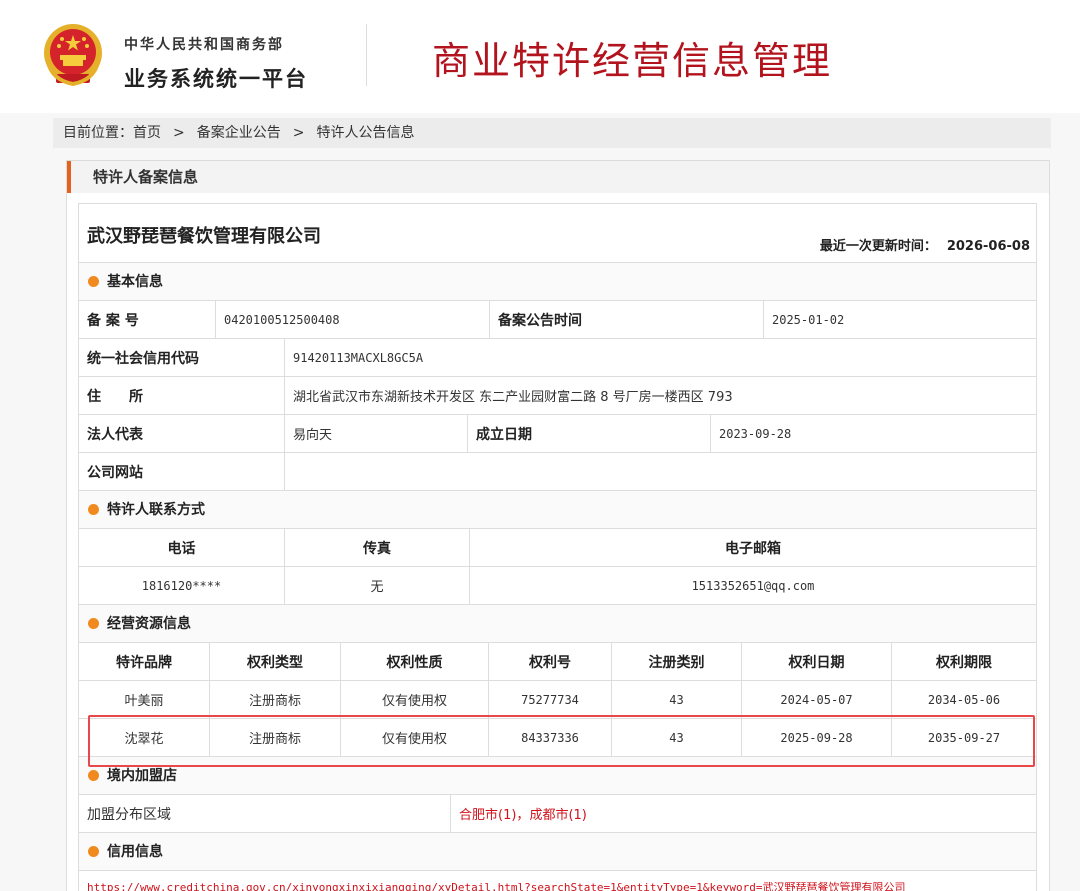  Describe the element at coordinates (275, 699) in the screenshot. I see `right-type-cell: 注册商标` at that location.